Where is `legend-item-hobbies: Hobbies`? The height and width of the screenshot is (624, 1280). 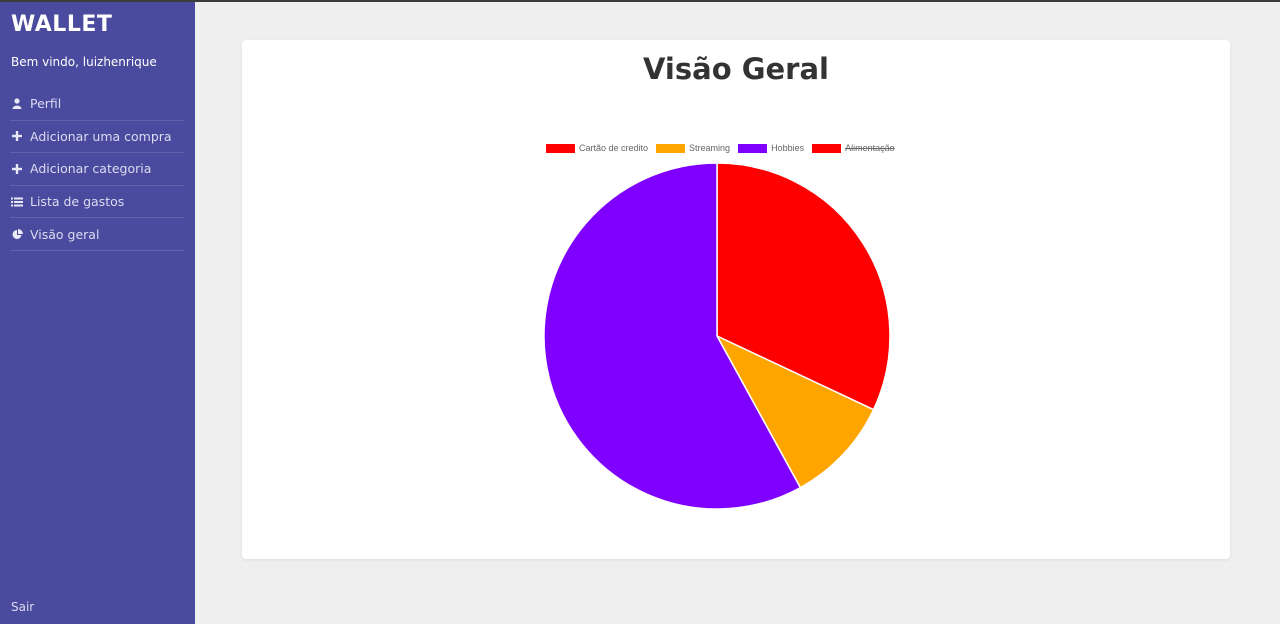
legend-item-hobbies: Hobbies is located at coordinates (771, 148).